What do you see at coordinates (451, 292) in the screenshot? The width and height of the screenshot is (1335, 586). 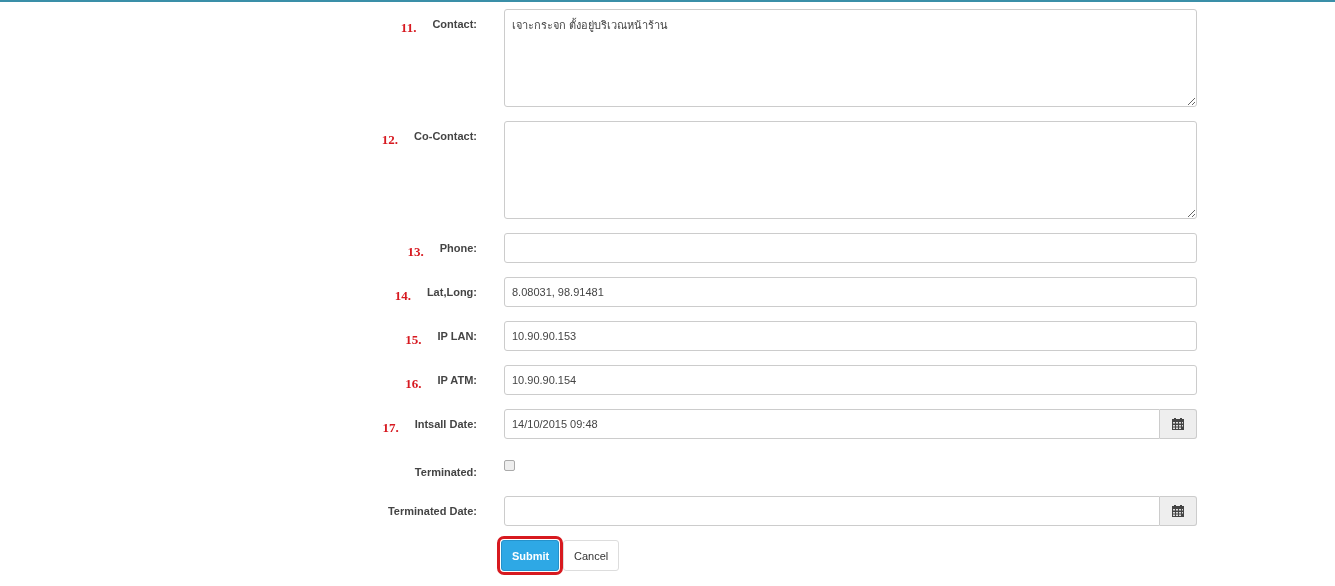 I see `field-label: Lat,Long:` at bounding box center [451, 292].